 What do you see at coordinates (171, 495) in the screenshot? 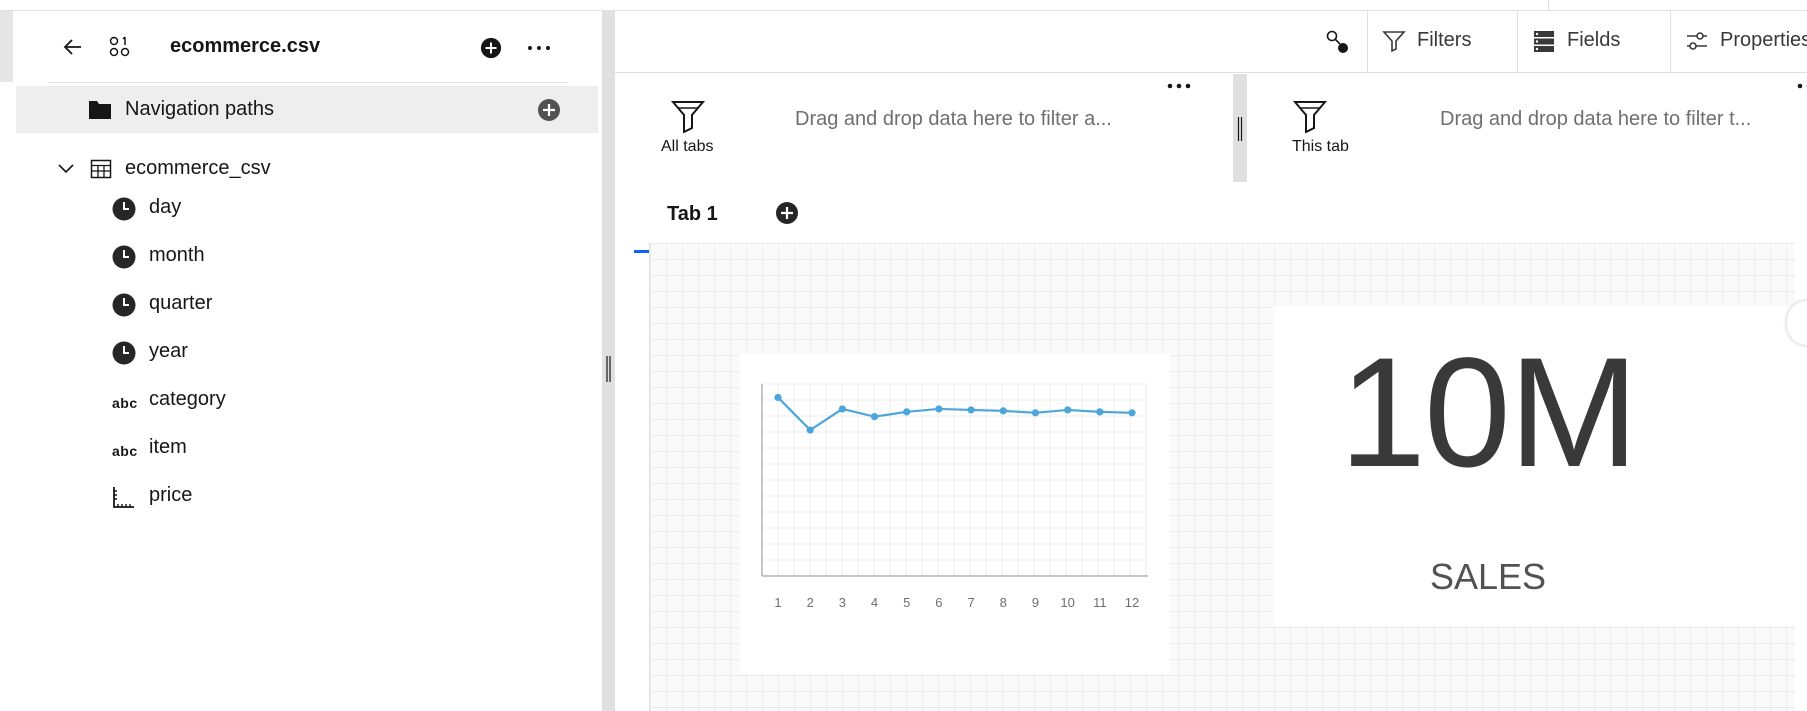
I see `field-label: price` at bounding box center [171, 495].